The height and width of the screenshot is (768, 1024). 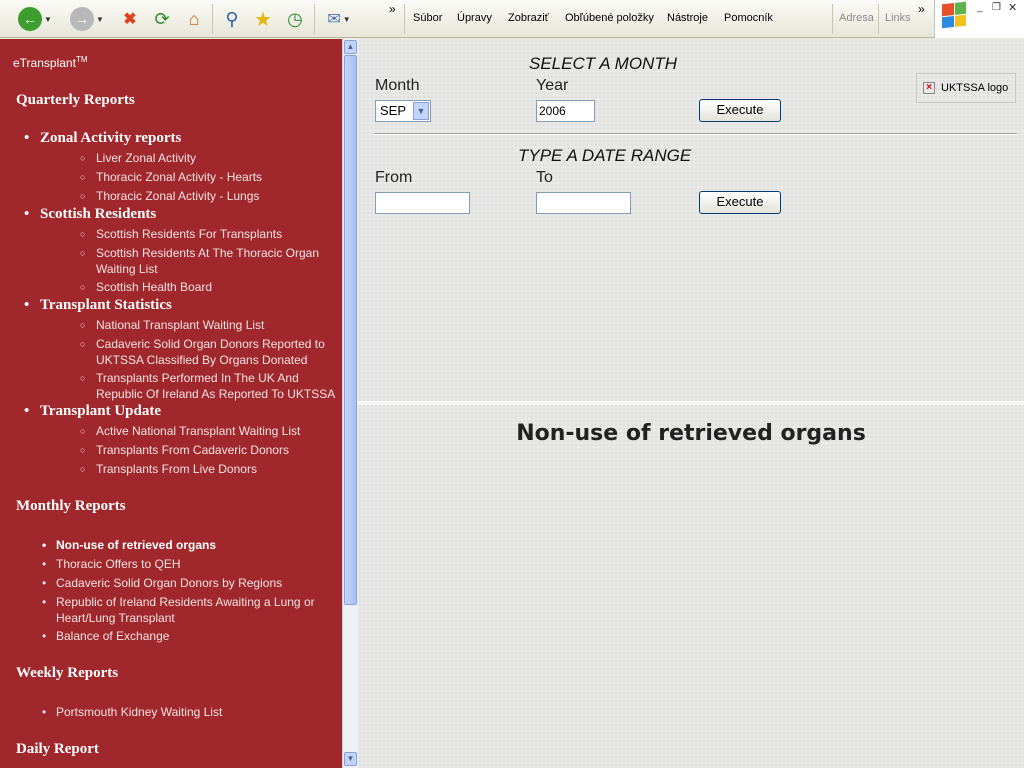 I want to click on link-balance-of-exchange: Balance of Exchange, so click(x=189, y=636).